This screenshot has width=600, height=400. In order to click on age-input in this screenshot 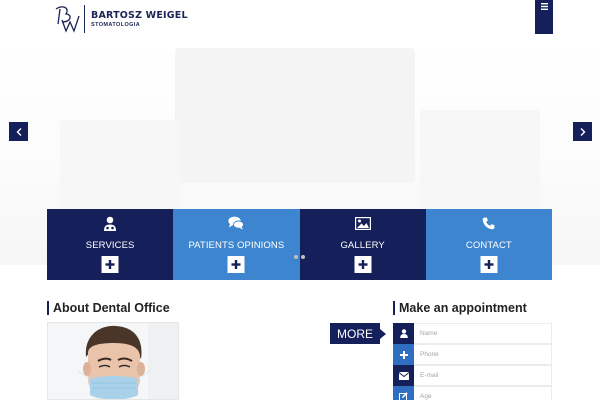, I will do `click(483, 393)`.